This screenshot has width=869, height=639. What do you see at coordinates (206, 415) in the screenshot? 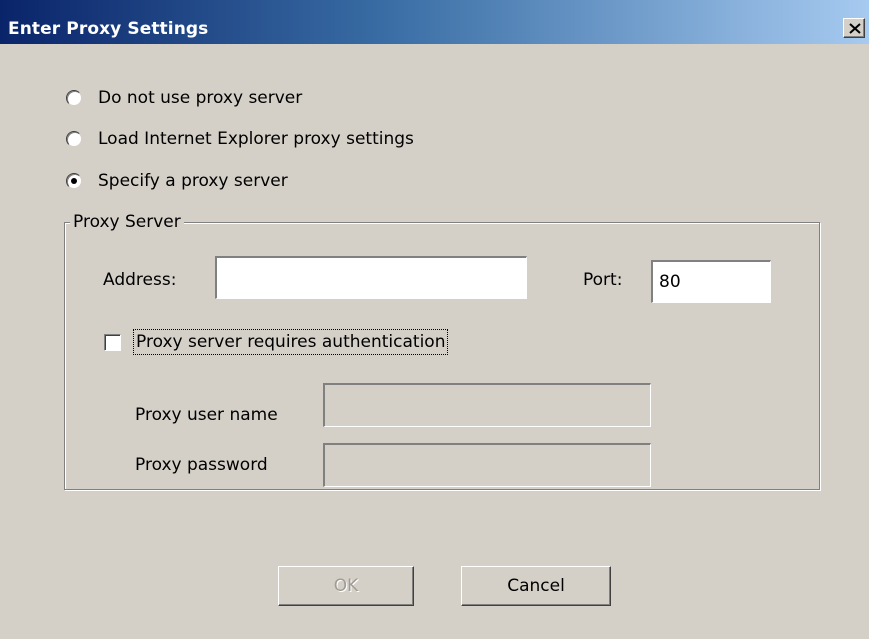
I see `username-label: Proxy user name` at bounding box center [206, 415].